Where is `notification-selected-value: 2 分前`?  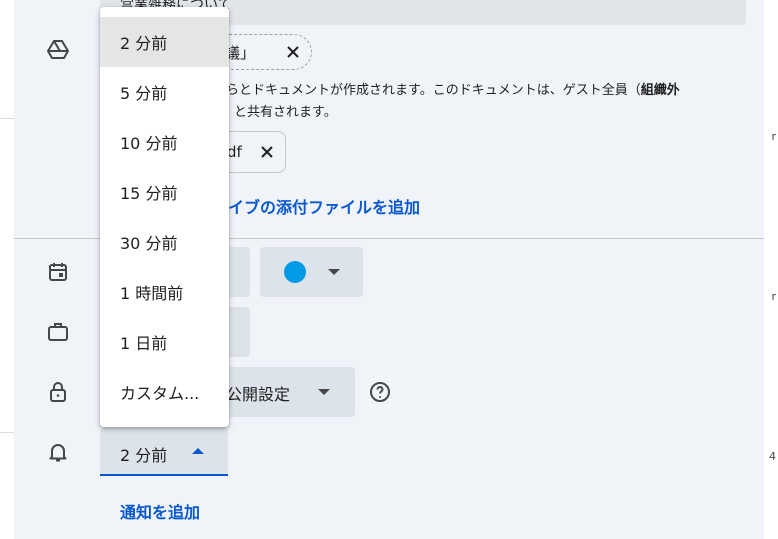
notification-selected-value: 2 分前 is located at coordinates (144, 455).